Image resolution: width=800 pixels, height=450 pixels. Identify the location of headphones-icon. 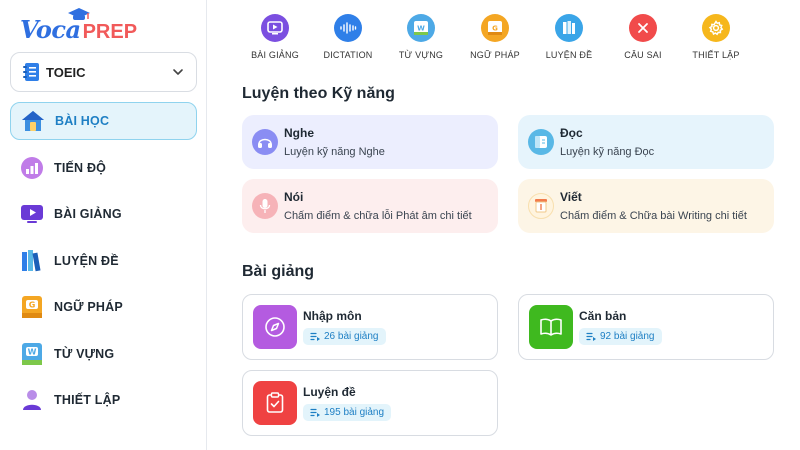
(265, 142).